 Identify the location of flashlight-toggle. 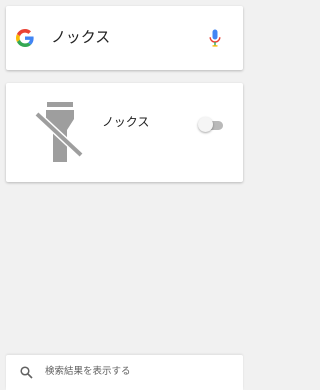
(211, 125).